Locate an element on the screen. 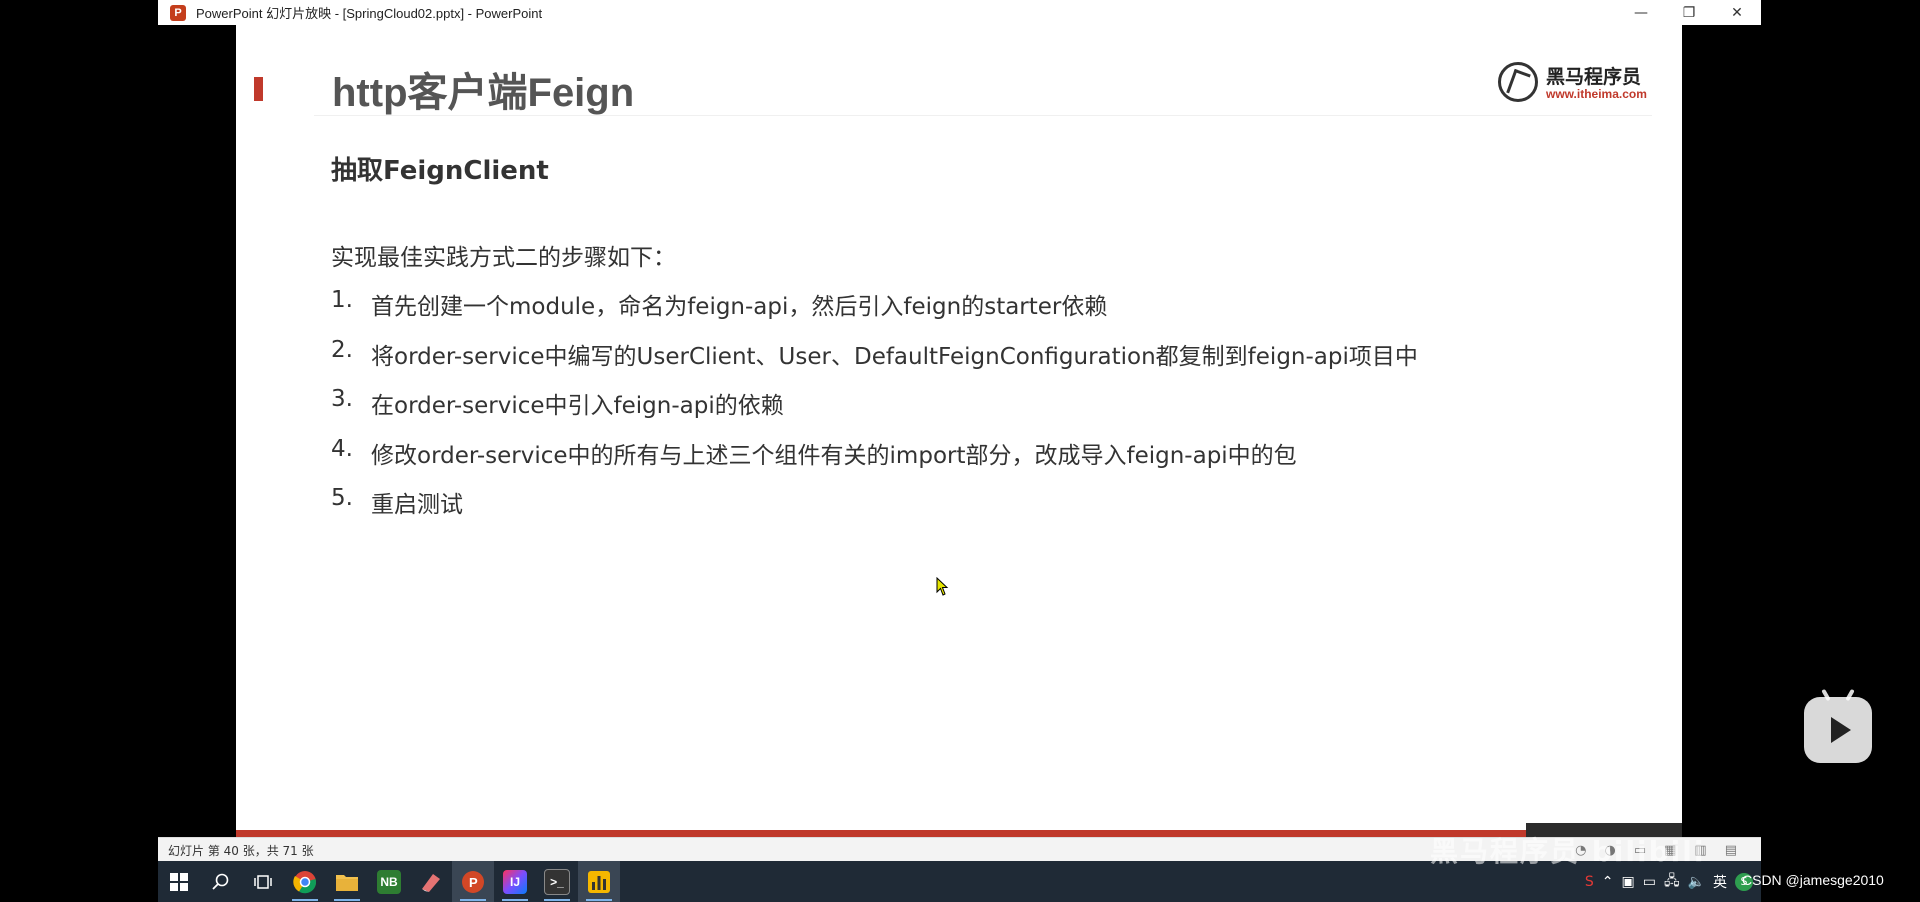 This screenshot has width=1920, height=902. system-tray: S ⌃ ▣ ▭ 🖧 🔈 英 S is located at coordinates (1669, 882).